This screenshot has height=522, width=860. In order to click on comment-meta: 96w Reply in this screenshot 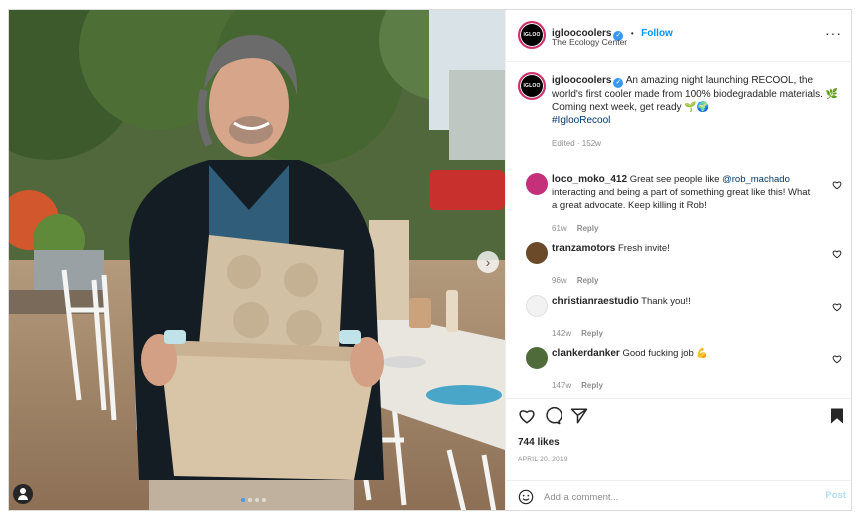, I will do `click(575, 280)`.